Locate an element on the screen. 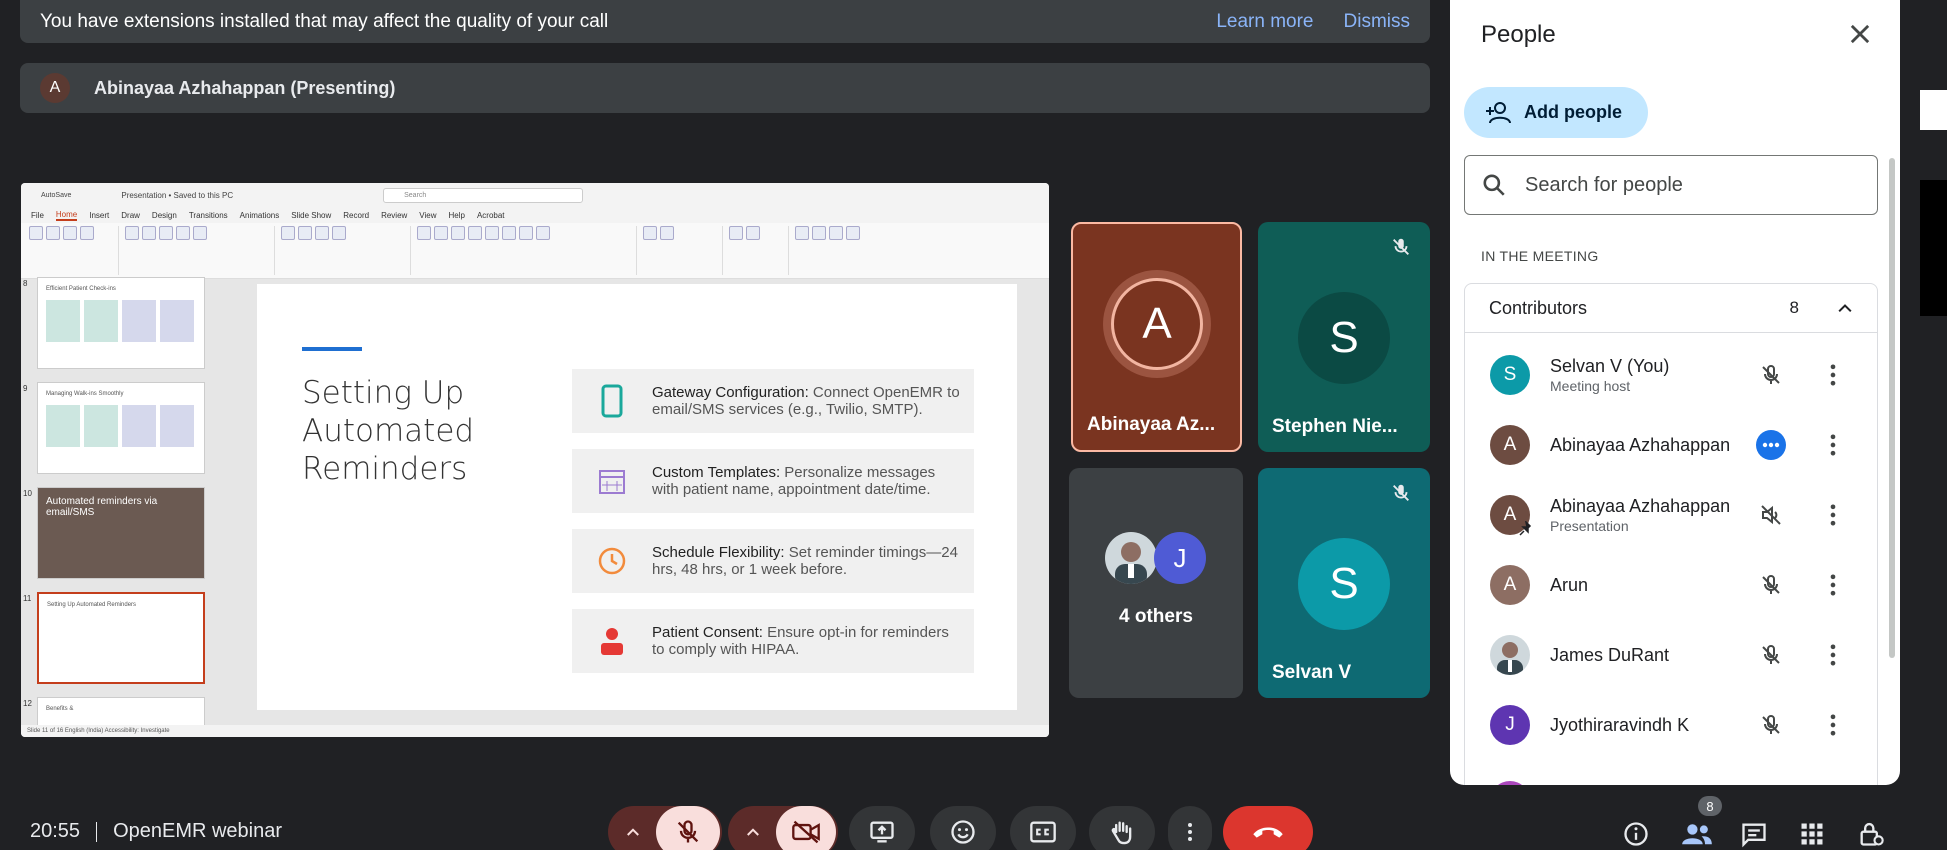 The image size is (1947, 850). people-count-badge: 8 is located at coordinates (1710, 806).